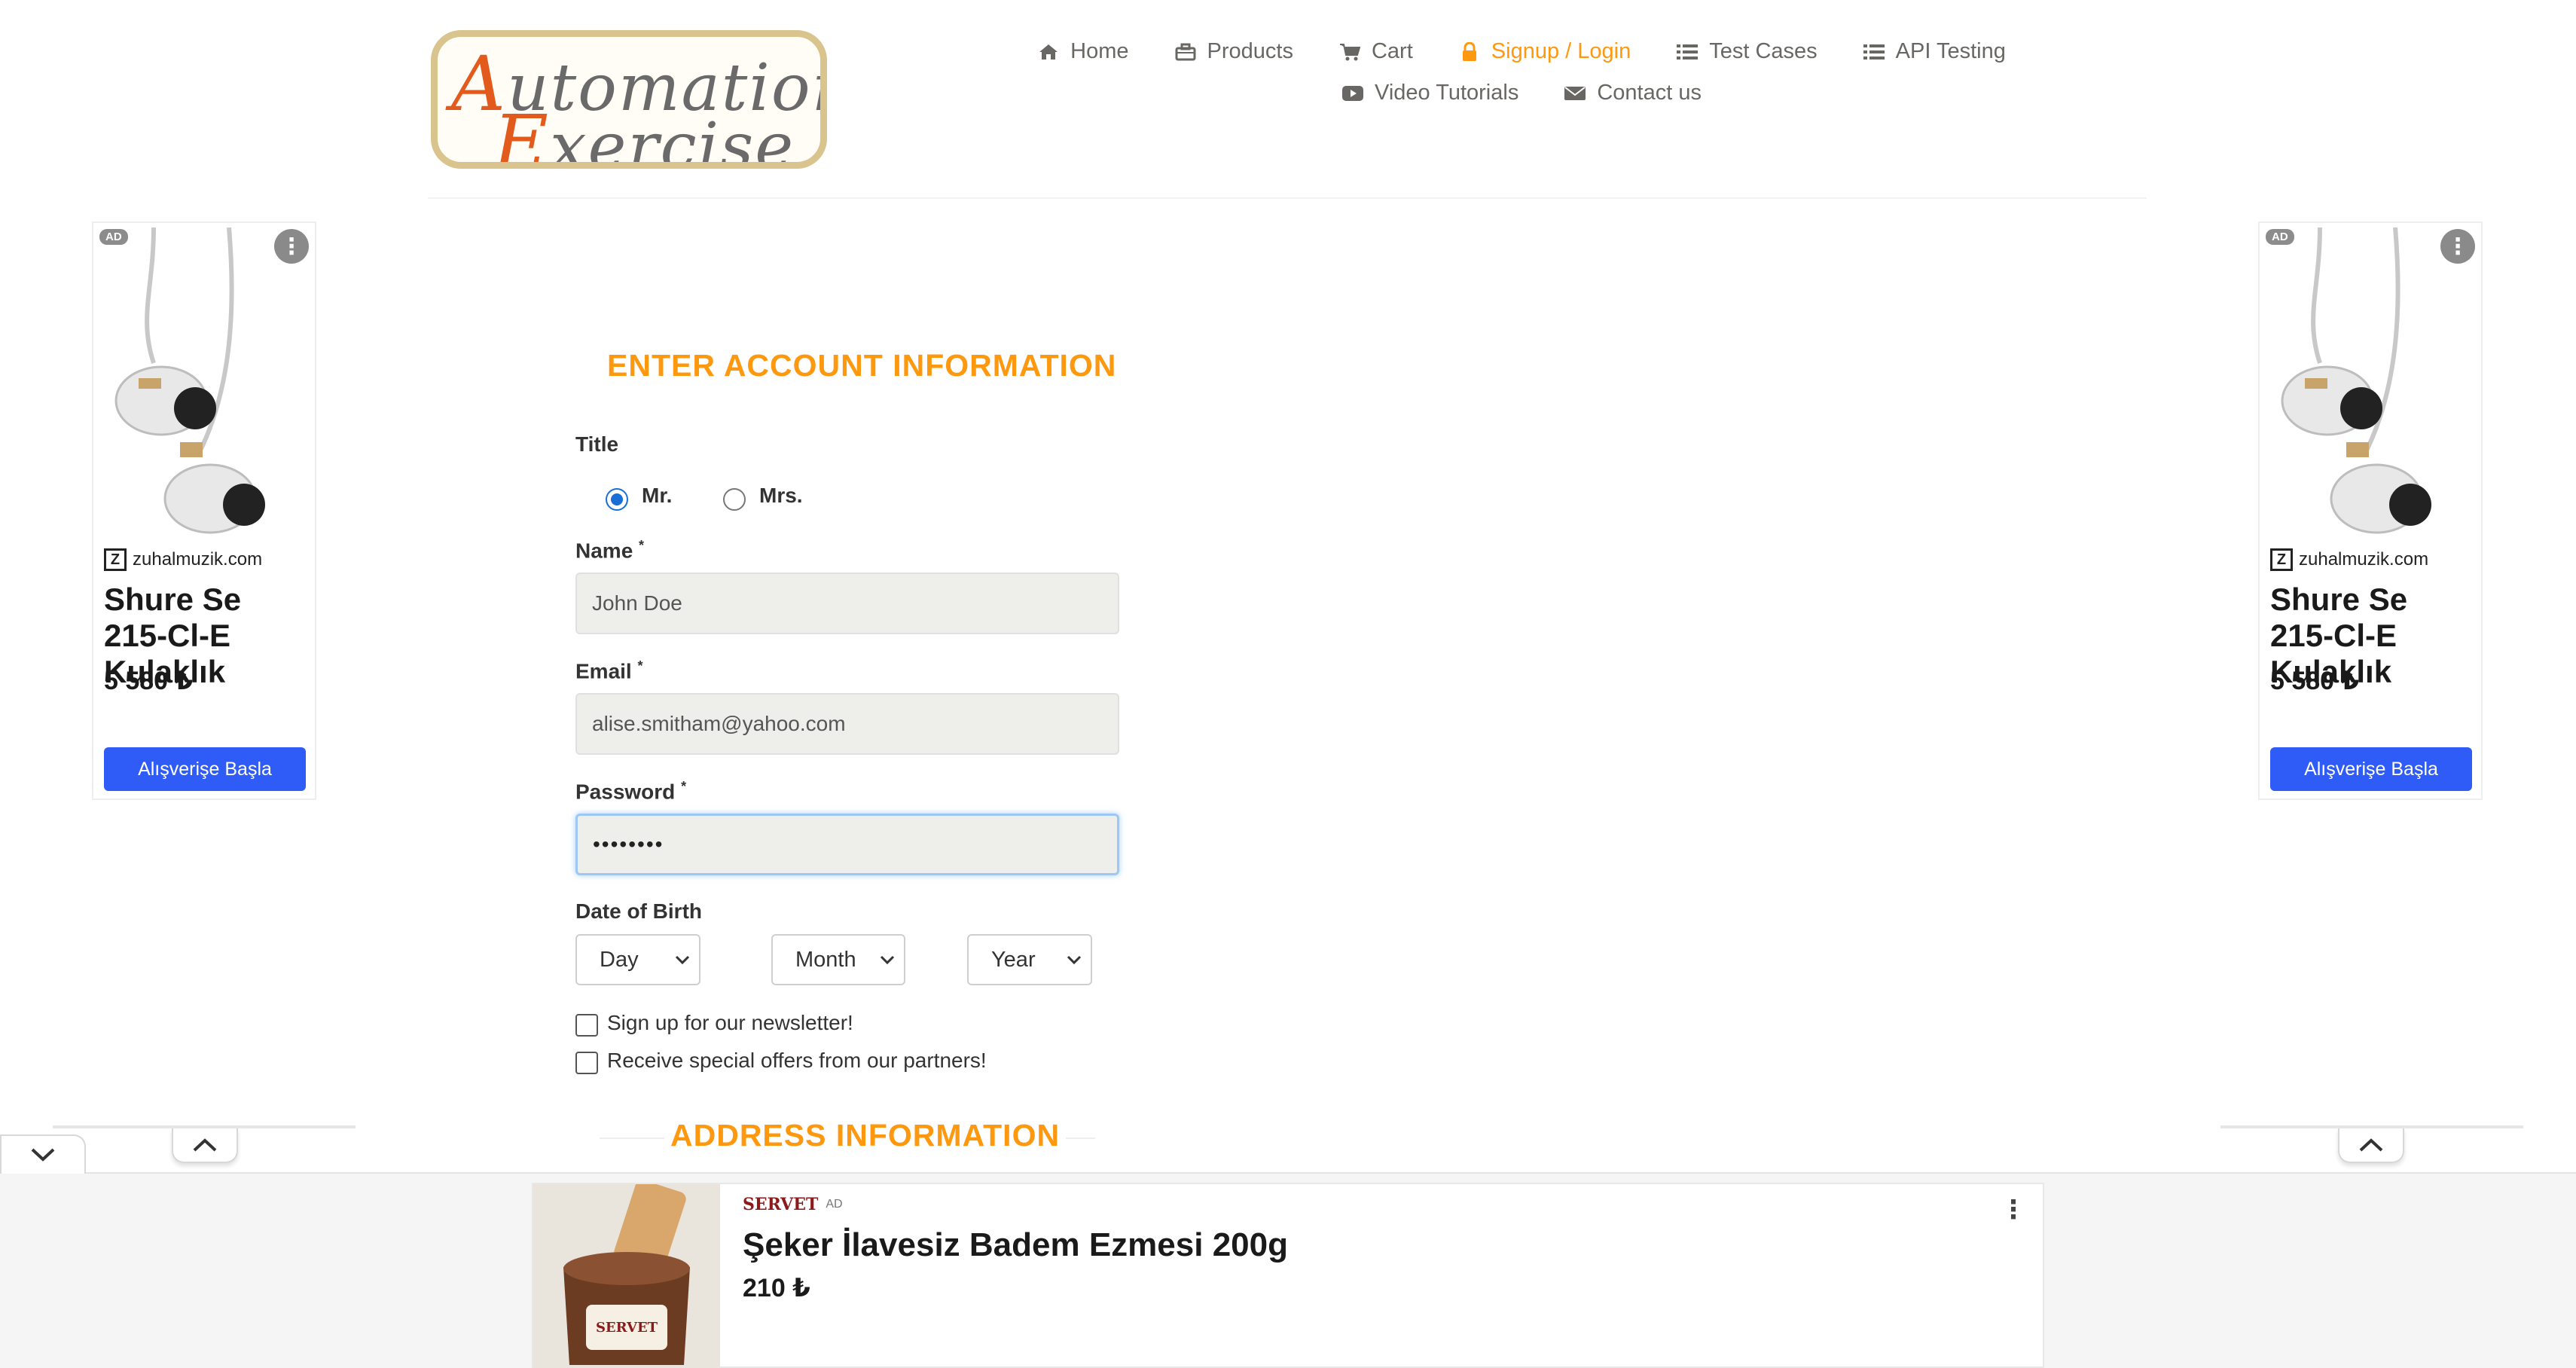 Image resolution: width=2576 pixels, height=1368 pixels. Describe the element at coordinates (1186, 52) in the screenshot. I see `products-icon` at that location.